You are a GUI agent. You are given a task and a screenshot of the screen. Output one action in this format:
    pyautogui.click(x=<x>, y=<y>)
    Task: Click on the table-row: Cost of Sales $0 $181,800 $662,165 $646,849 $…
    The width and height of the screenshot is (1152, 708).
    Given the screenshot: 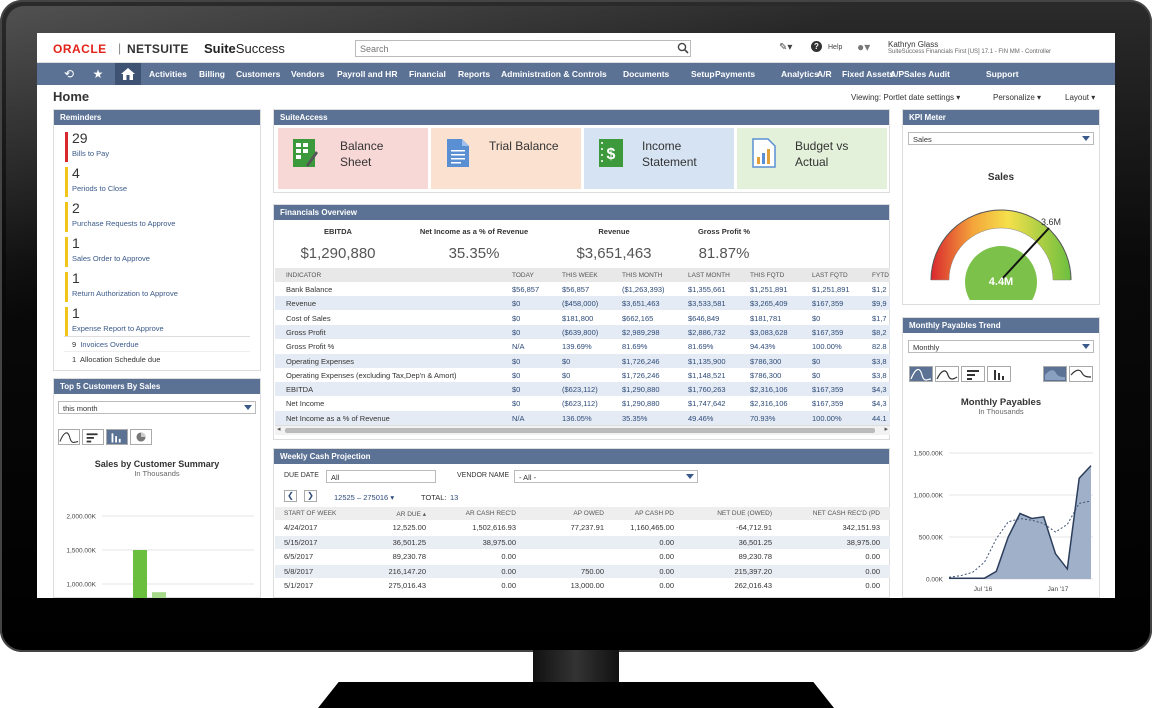 What is the action you would take?
    pyautogui.click(x=582, y=318)
    